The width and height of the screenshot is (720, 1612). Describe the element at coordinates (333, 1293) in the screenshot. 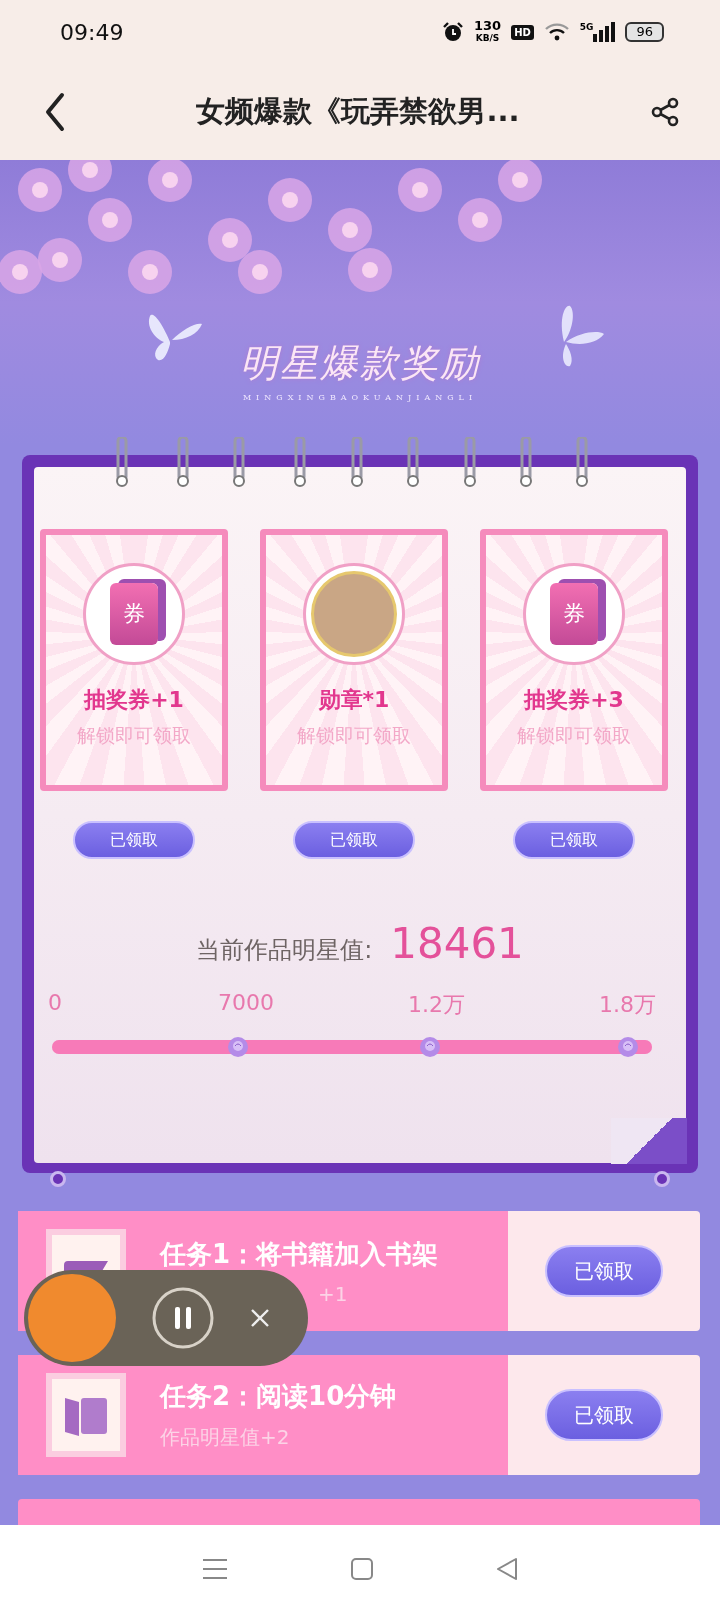

I see `task-reward: +1` at that location.